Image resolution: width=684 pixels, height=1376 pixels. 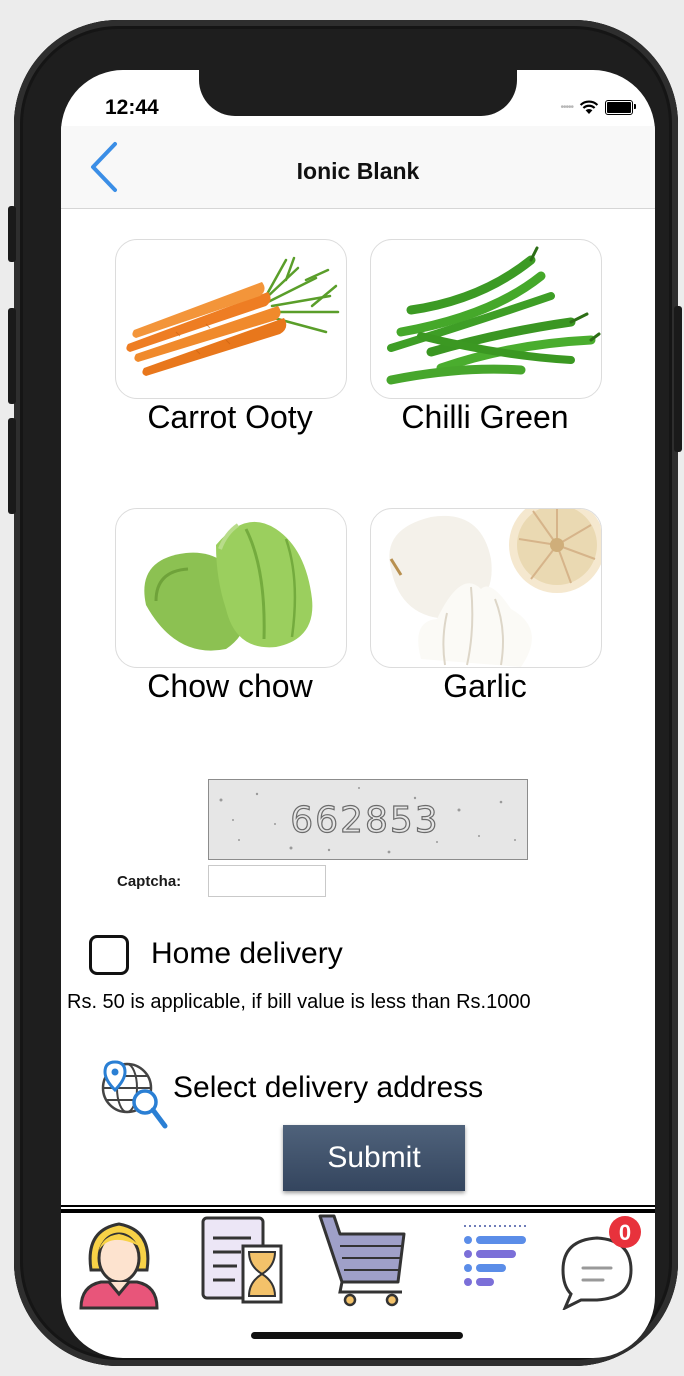 I want to click on chat-badge-count: 0, so click(x=625, y=1232).